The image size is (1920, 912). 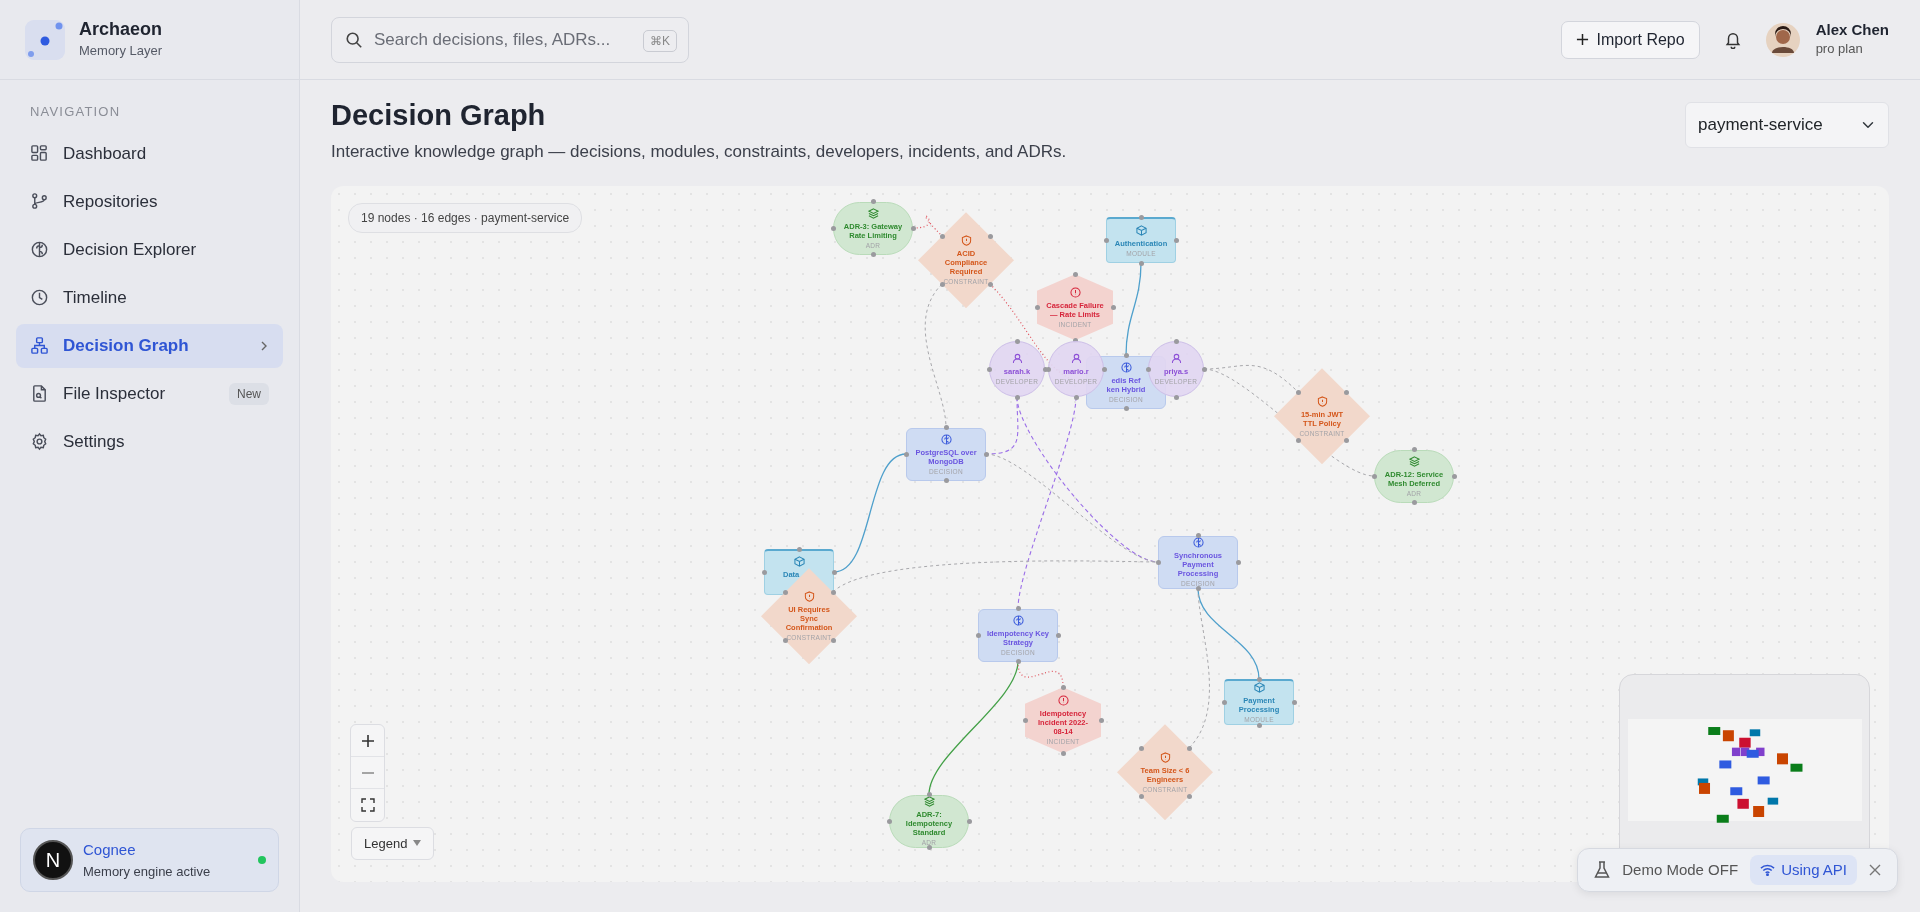 What do you see at coordinates (367, 740) in the screenshot?
I see `plus-icon` at bounding box center [367, 740].